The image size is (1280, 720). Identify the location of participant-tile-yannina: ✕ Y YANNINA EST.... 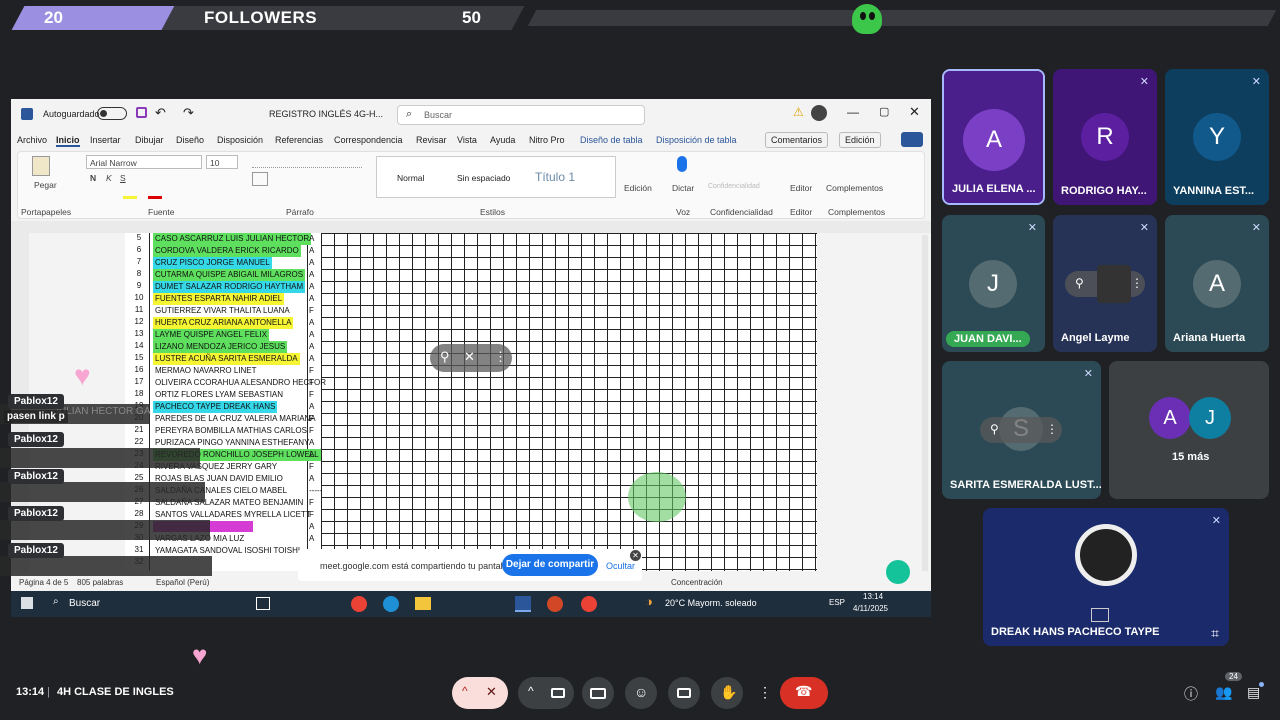
(1217, 137).